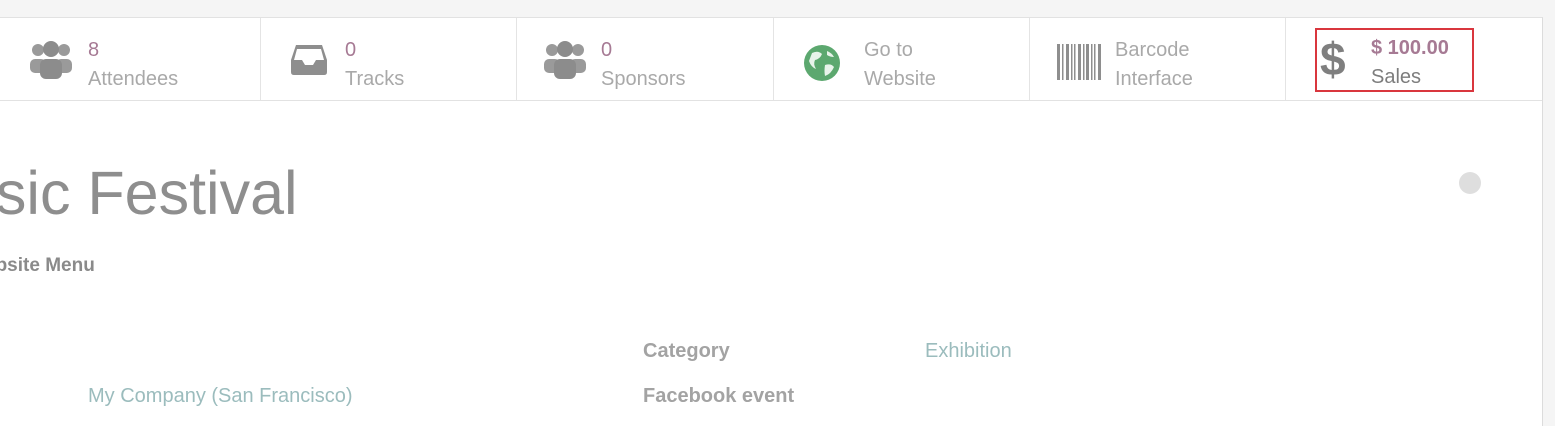 The image size is (1555, 426). What do you see at coordinates (968, 351) in the screenshot?
I see `category-value-link: Exhibition` at bounding box center [968, 351].